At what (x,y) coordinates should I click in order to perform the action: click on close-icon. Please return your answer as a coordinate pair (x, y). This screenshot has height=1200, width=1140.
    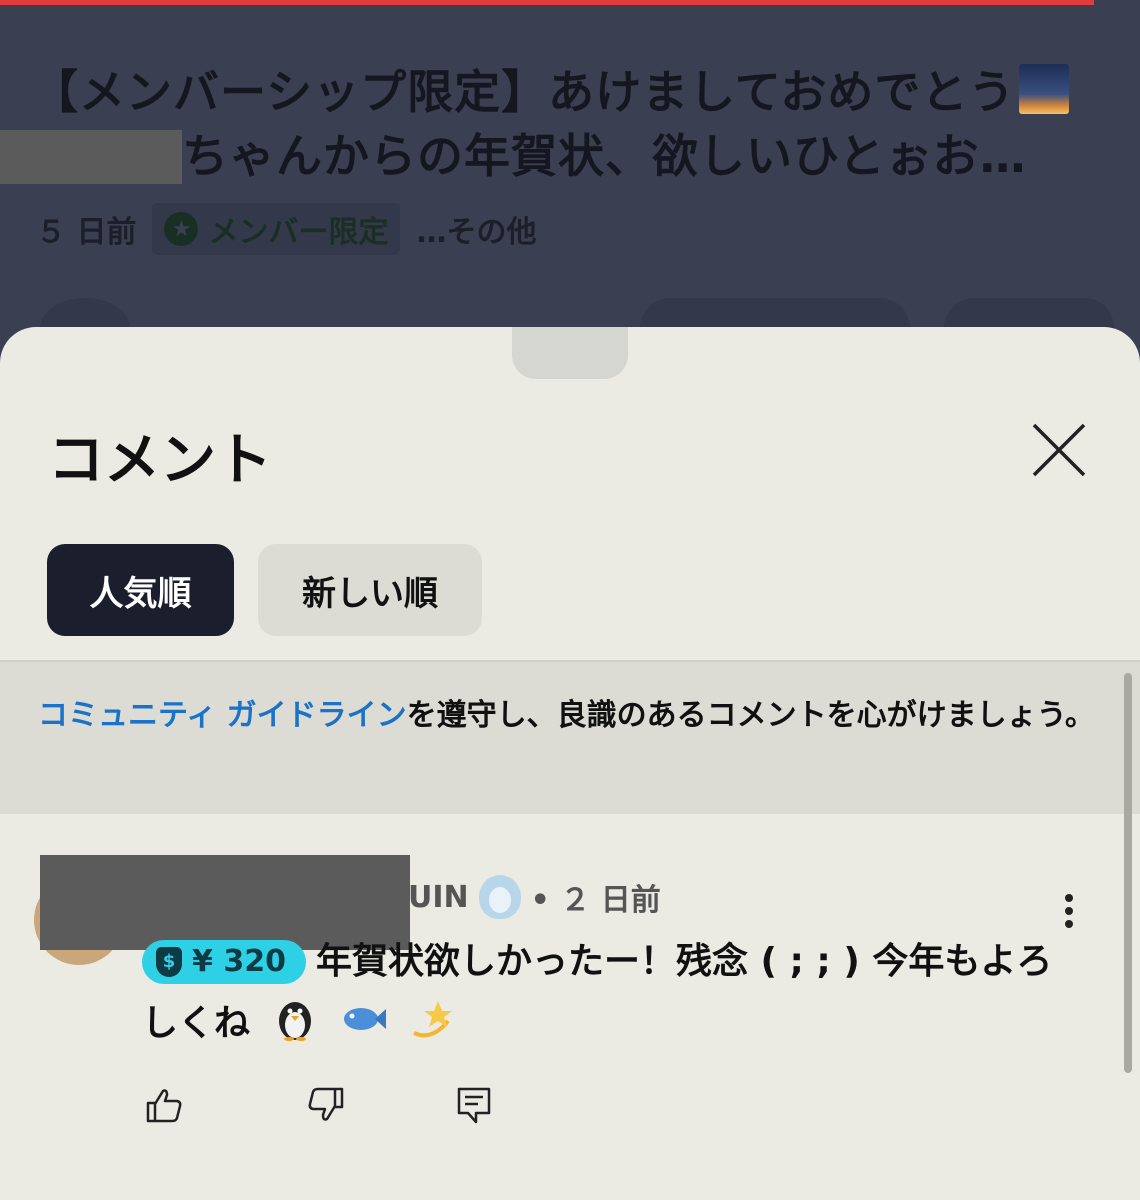
    Looking at the image, I should click on (1059, 450).